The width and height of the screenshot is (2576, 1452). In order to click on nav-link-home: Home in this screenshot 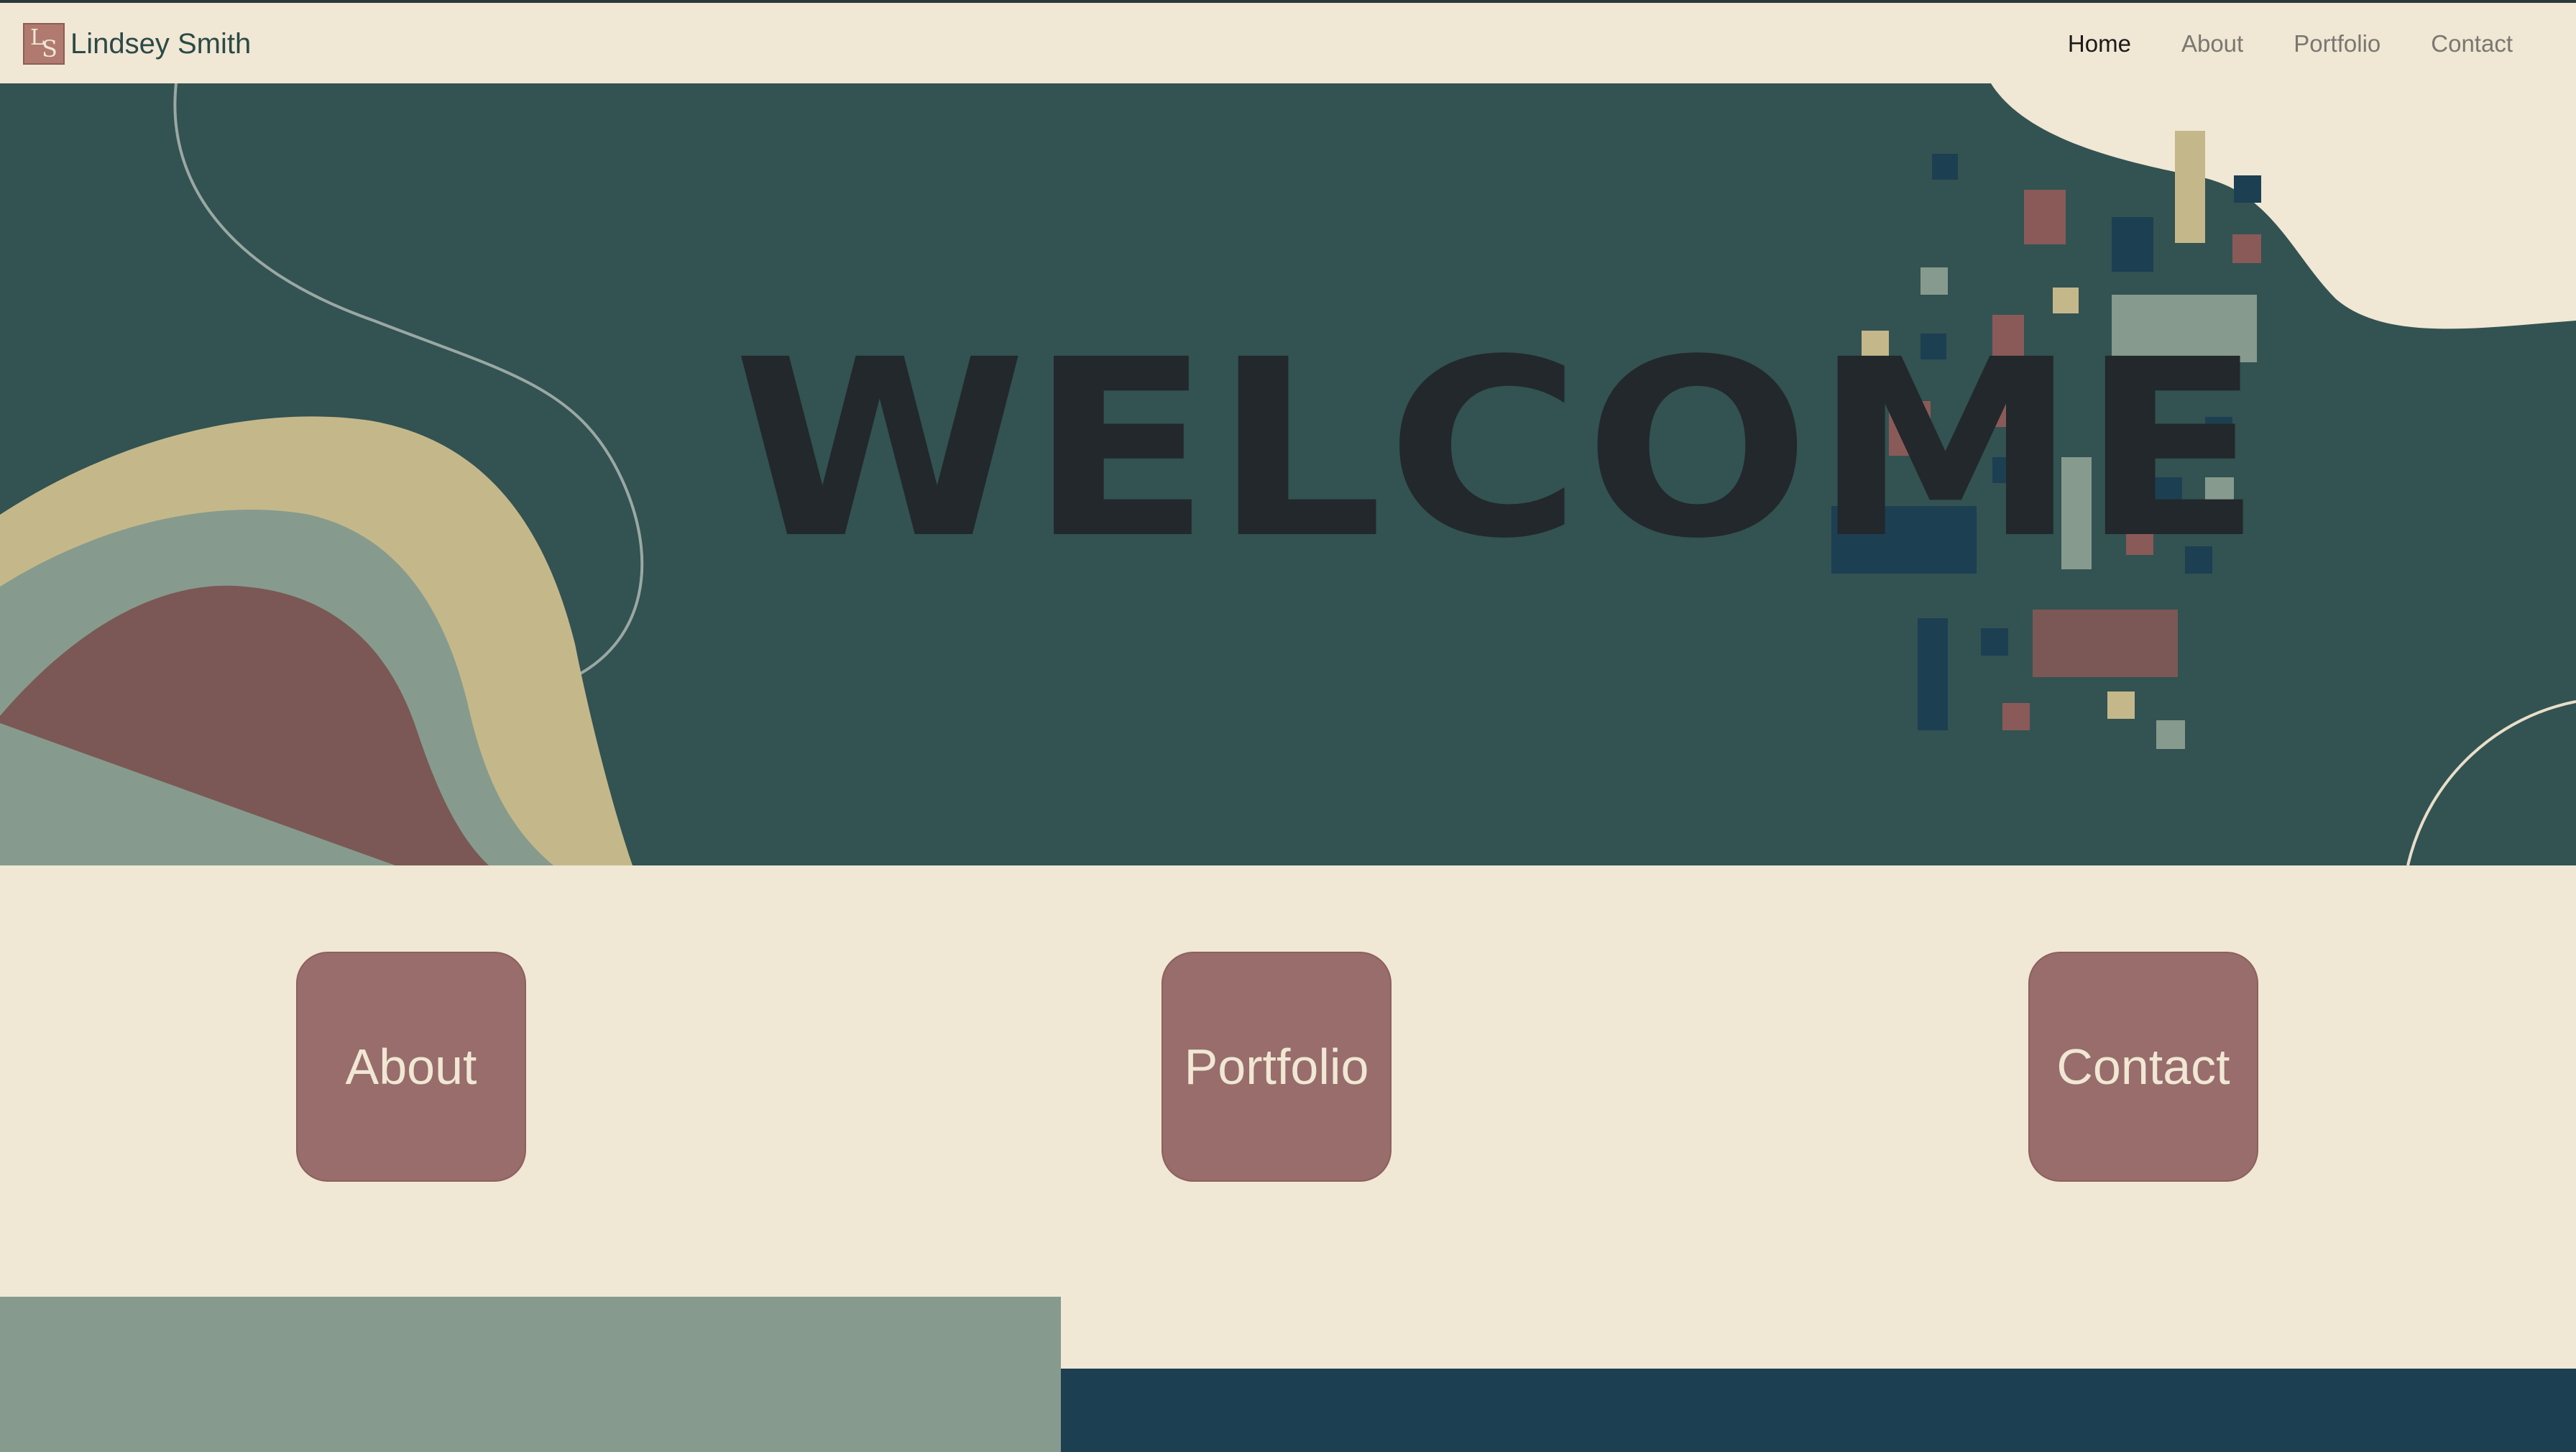, I will do `click(2099, 44)`.